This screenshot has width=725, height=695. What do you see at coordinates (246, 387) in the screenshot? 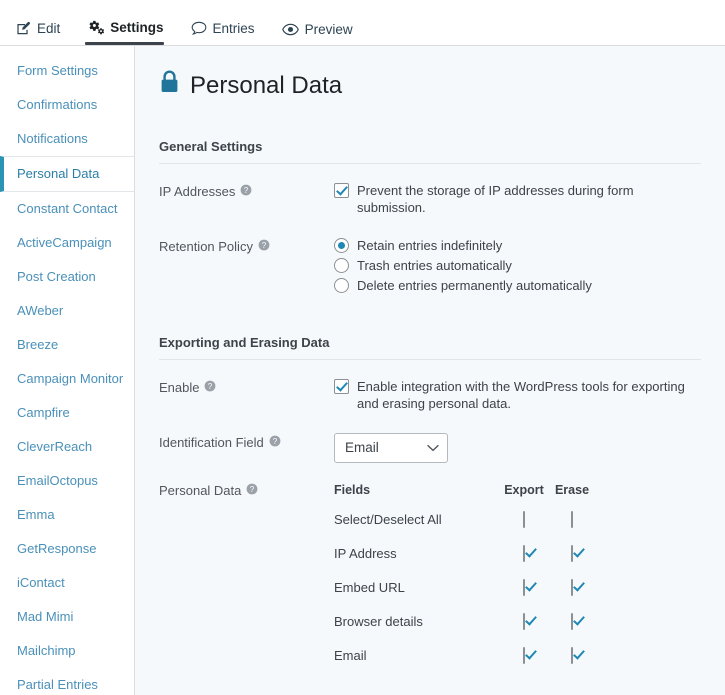
I see `field-label-enable: Enable ?` at bounding box center [246, 387].